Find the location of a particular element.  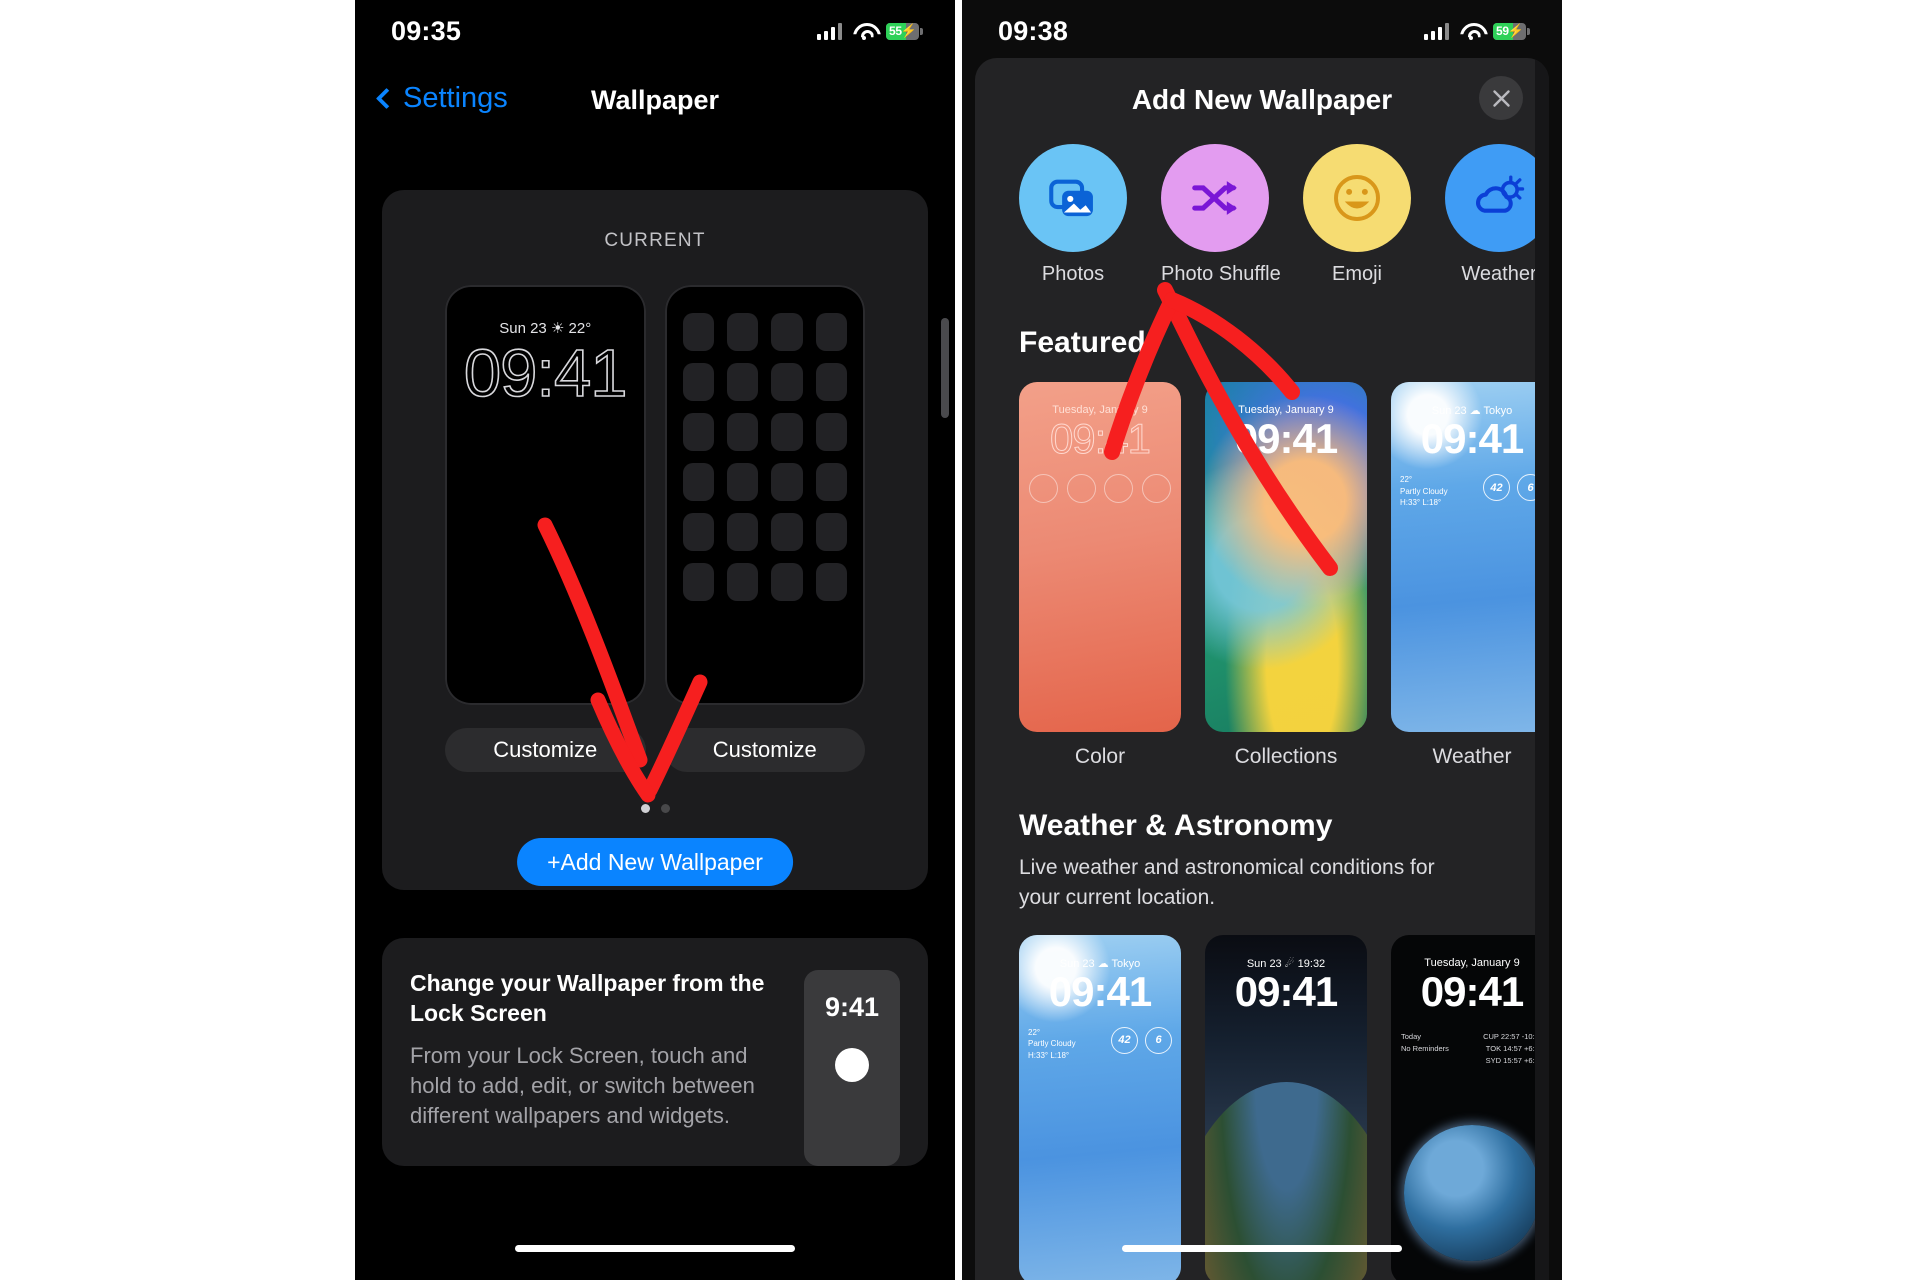

close-button is located at coordinates (1501, 98).